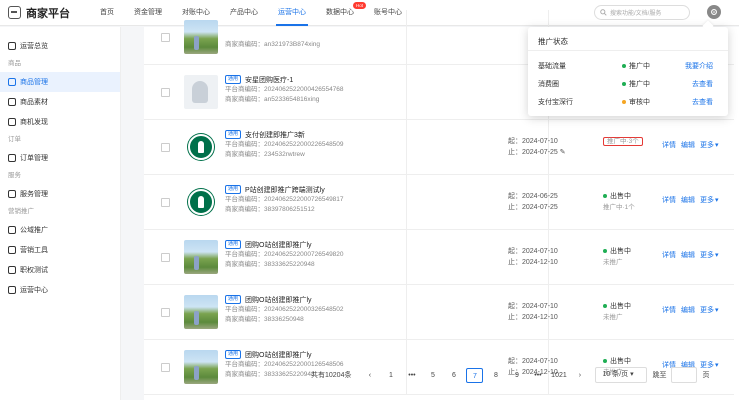  Describe the element at coordinates (60, 230) in the screenshot. I see `sidebar-item: 公域推广` at that location.